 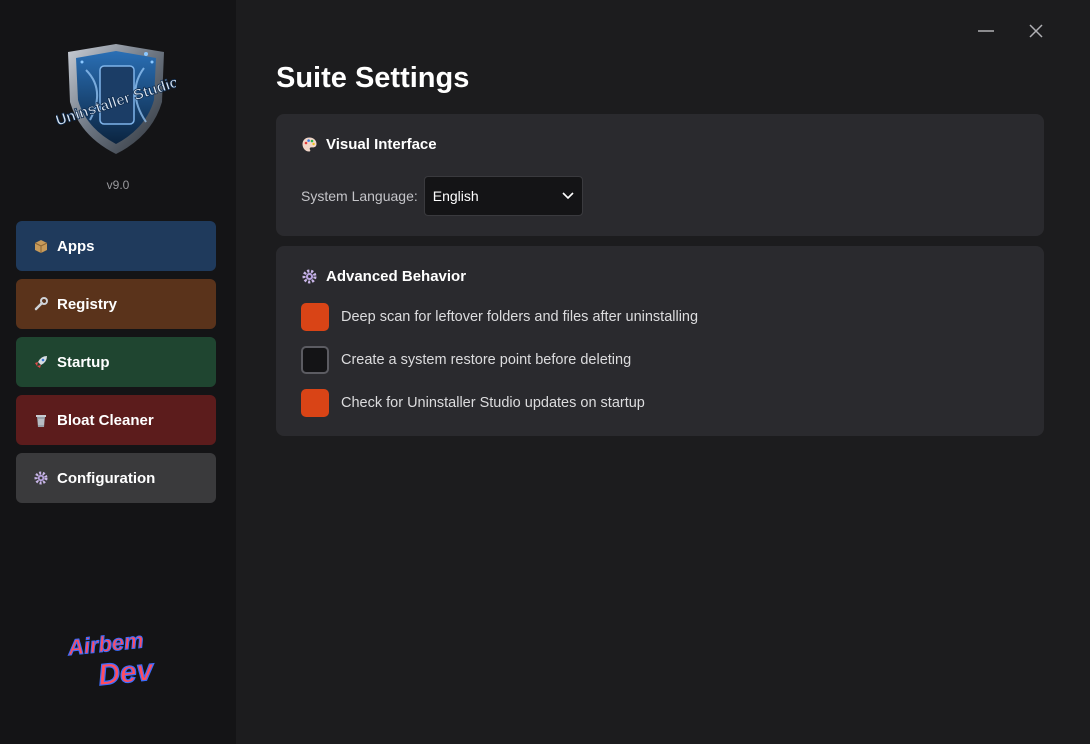 I want to click on app-logo: Uninstaller Studio, so click(x=116, y=99).